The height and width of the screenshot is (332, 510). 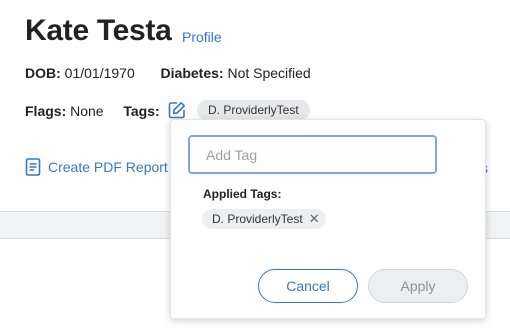 I want to click on applied-tag-chip: D. ProviderlyTest ✕, so click(x=264, y=219).